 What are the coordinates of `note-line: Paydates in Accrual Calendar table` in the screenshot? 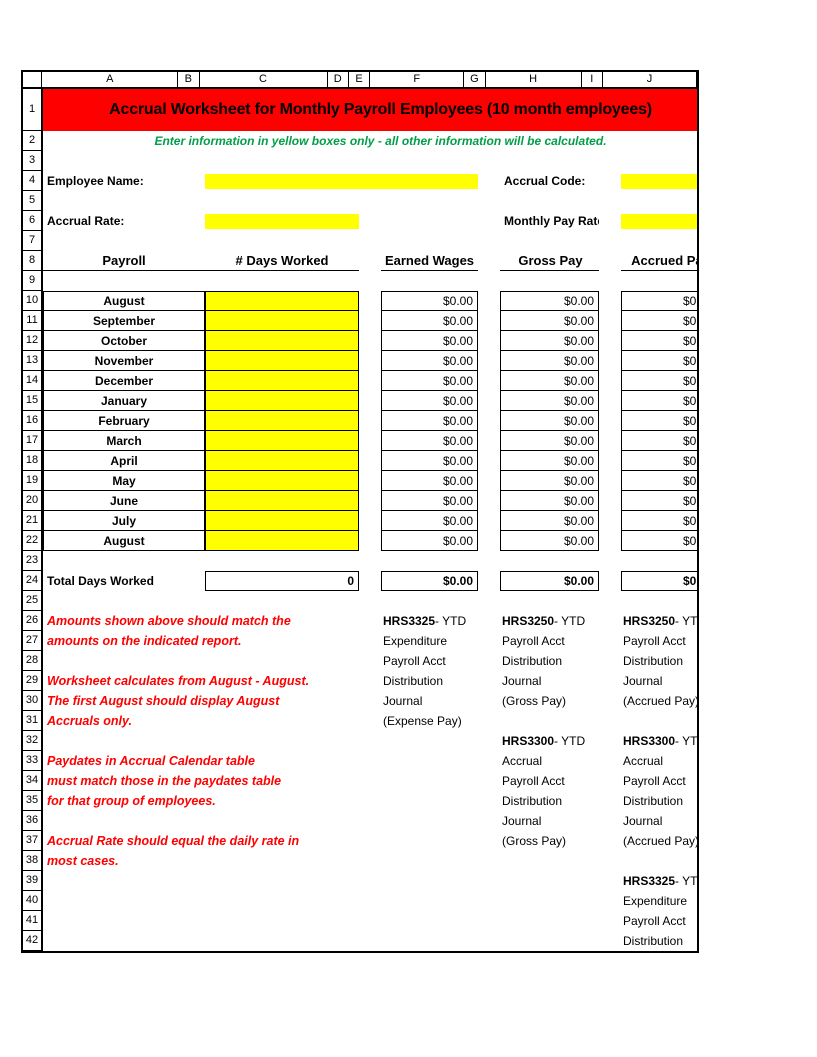 It's located at (151, 761).